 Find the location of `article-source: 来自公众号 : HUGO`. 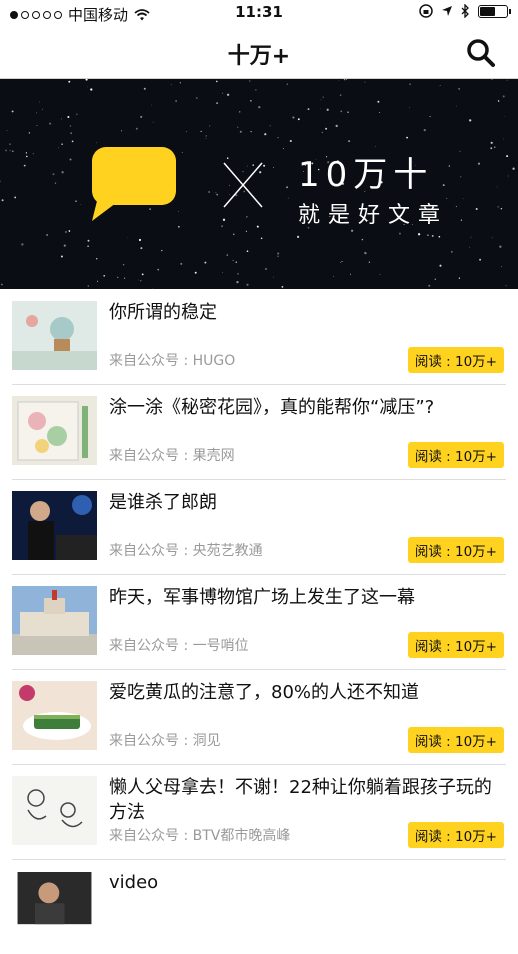

article-source: 来自公众号 : HUGO is located at coordinates (172, 361).